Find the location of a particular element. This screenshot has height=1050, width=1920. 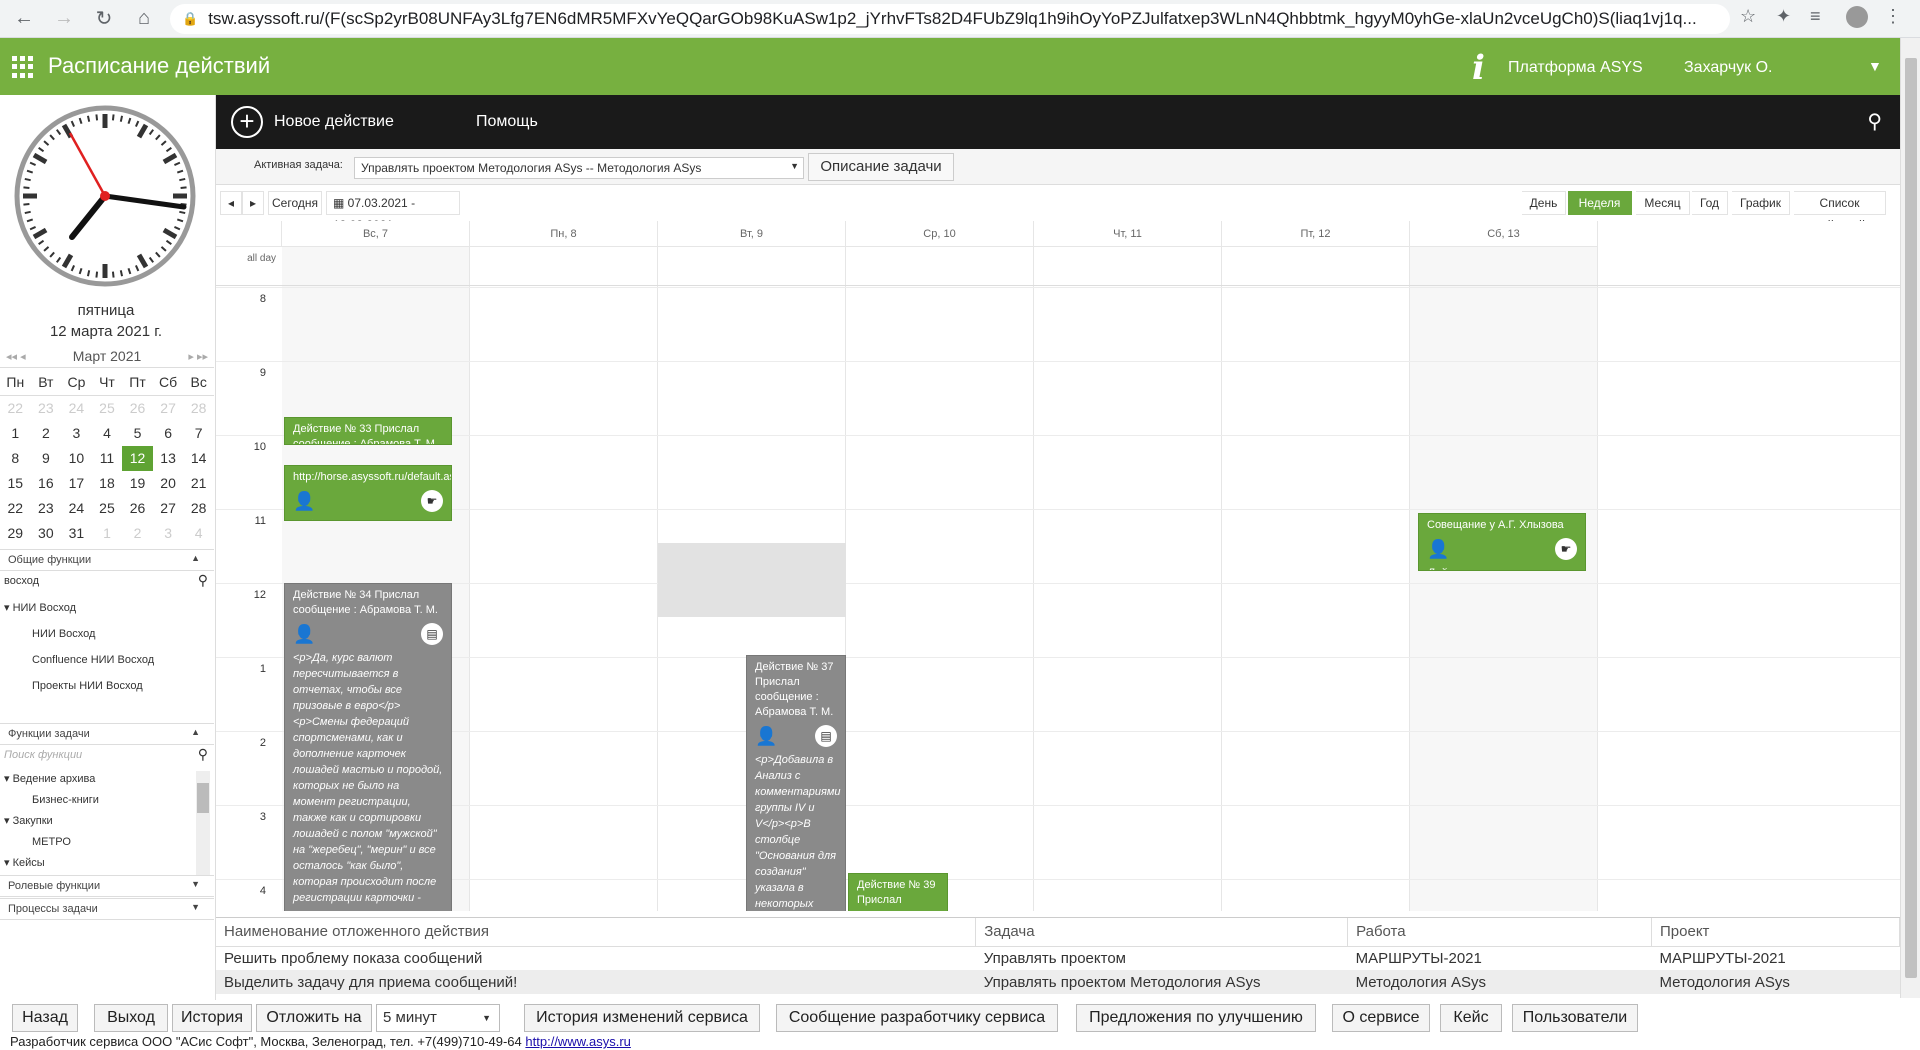

search-icon: ⚲ is located at coordinates (1874, 121).